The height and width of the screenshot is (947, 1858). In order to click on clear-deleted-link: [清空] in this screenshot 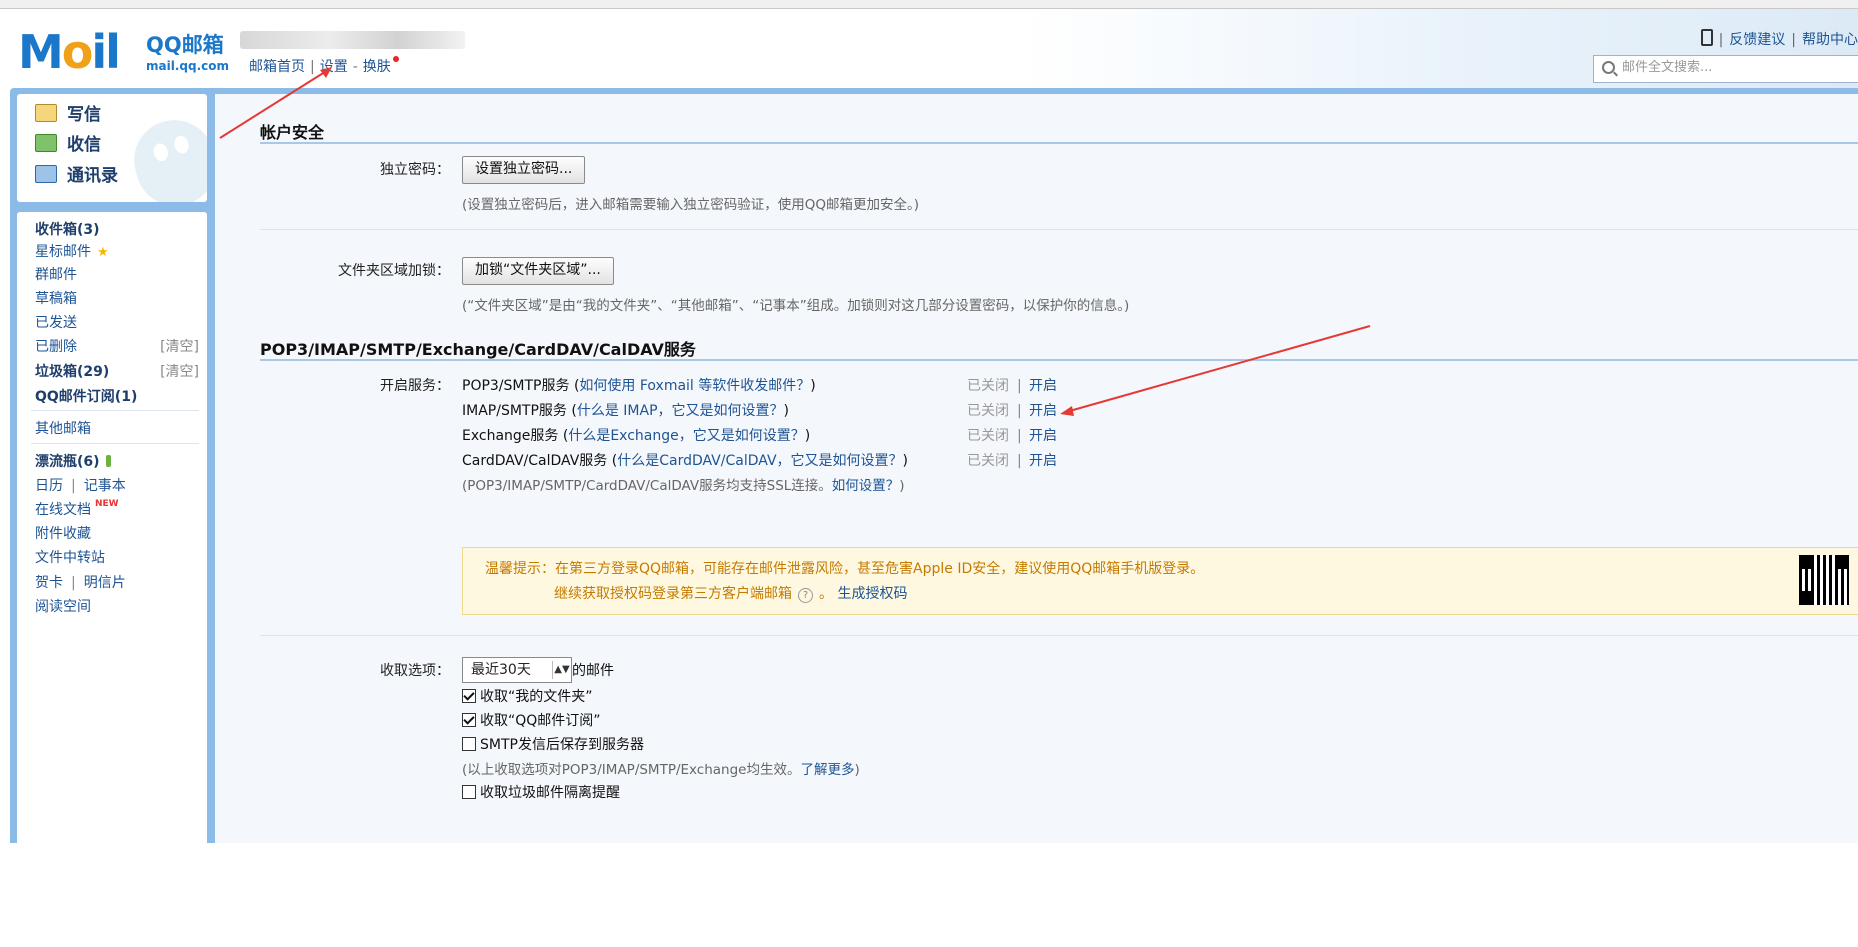, I will do `click(179, 346)`.